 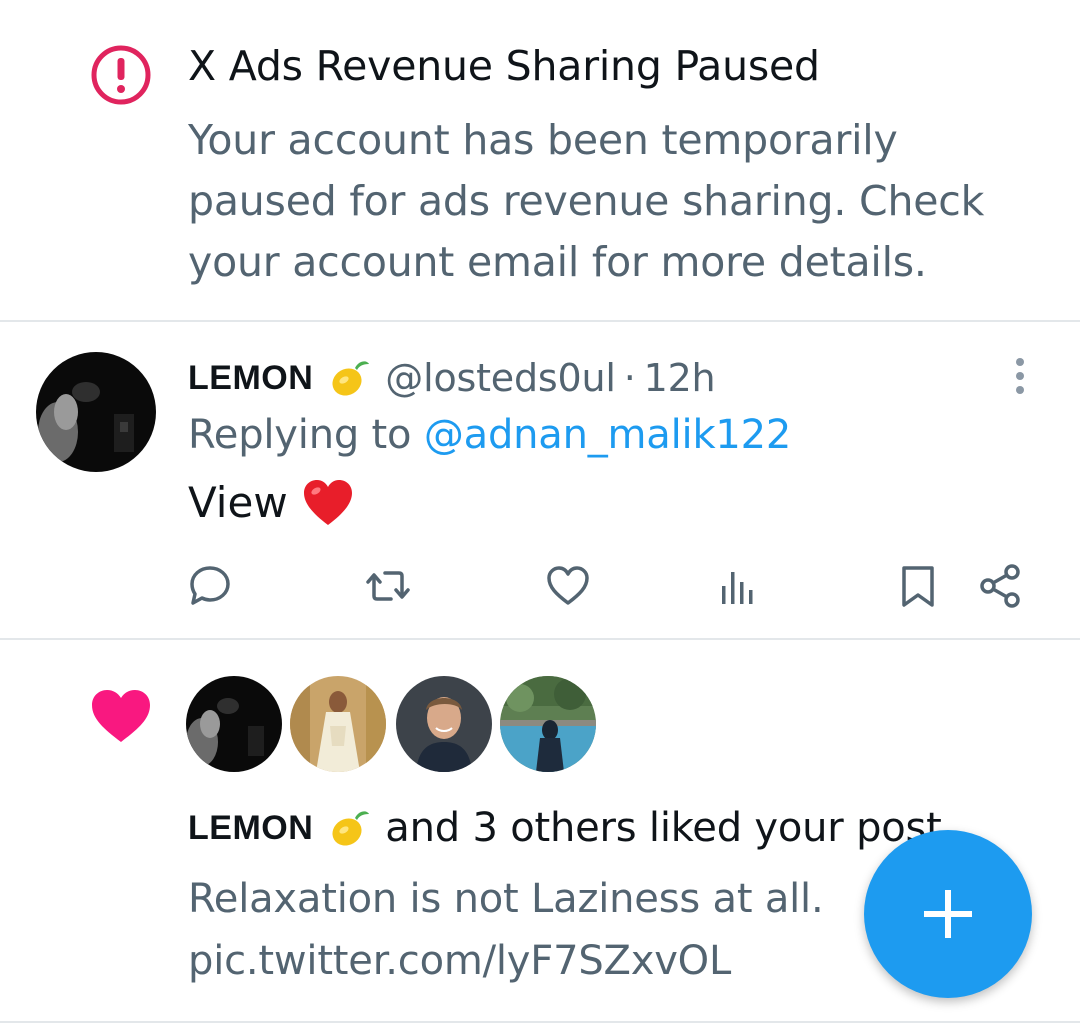 What do you see at coordinates (540, 1022) in the screenshot?
I see `divider` at bounding box center [540, 1022].